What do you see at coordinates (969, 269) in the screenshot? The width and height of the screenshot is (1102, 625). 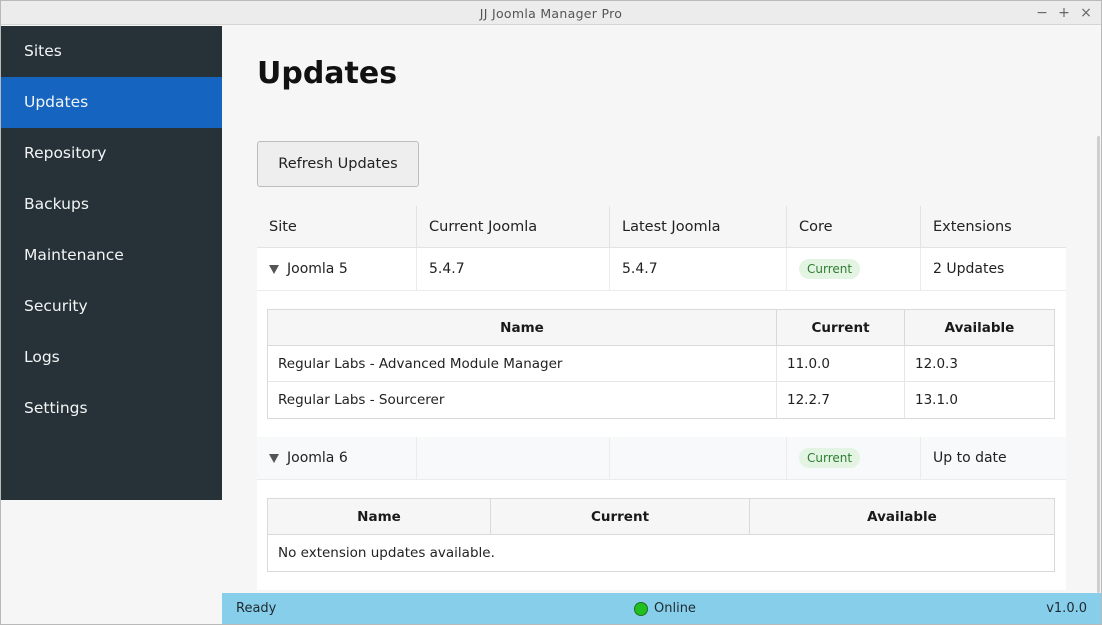 I see `extensions-cell: 2 Updates` at bounding box center [969, 269].